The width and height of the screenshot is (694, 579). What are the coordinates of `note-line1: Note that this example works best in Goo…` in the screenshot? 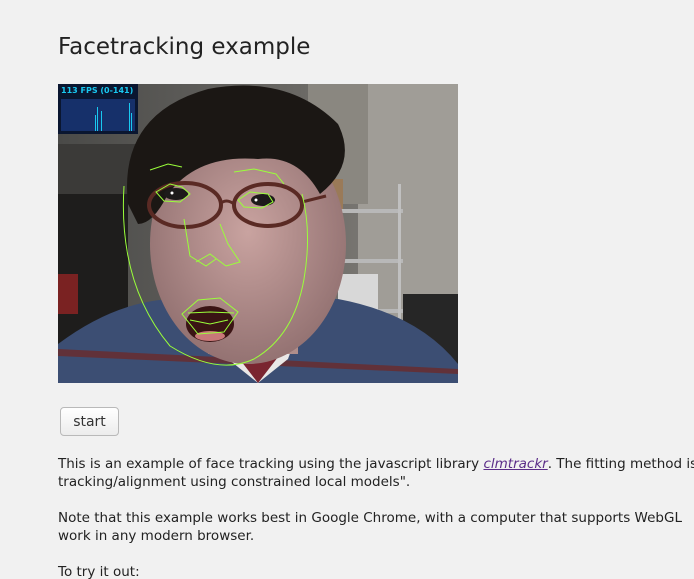 It's located at (370, 518).